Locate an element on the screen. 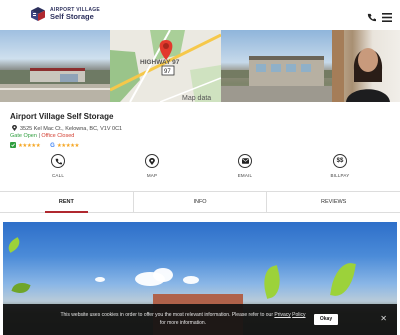 The image size is (400, 335). okay-button: Okay is located at coordinates (326, 319).